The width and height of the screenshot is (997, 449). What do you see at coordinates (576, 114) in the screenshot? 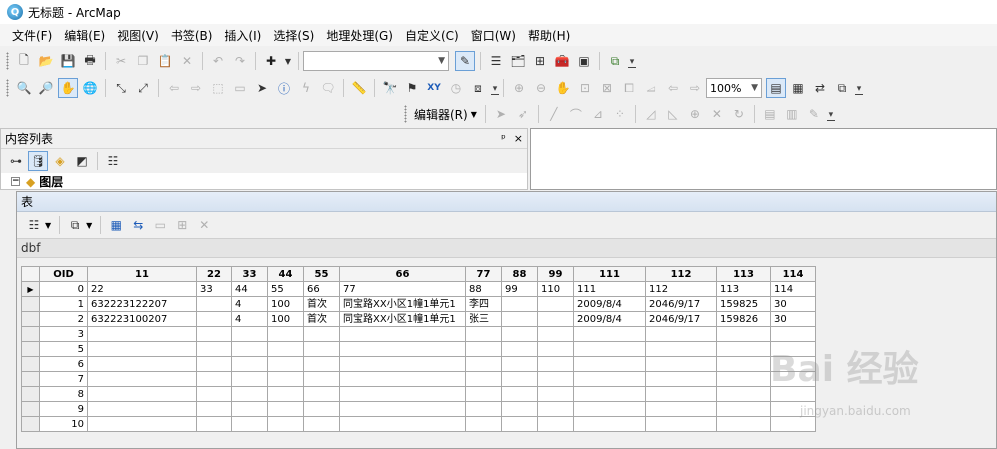
I see `end-point-arc-icon: ⌒` at bounding box center [576, 114].